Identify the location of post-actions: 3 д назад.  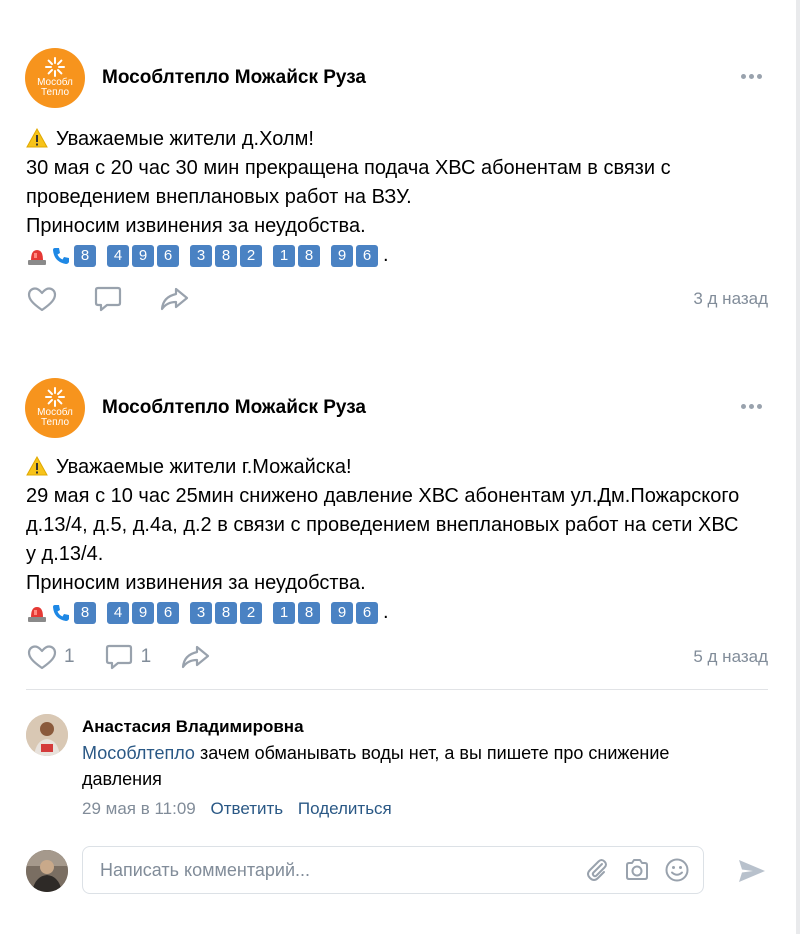
(397, 299).